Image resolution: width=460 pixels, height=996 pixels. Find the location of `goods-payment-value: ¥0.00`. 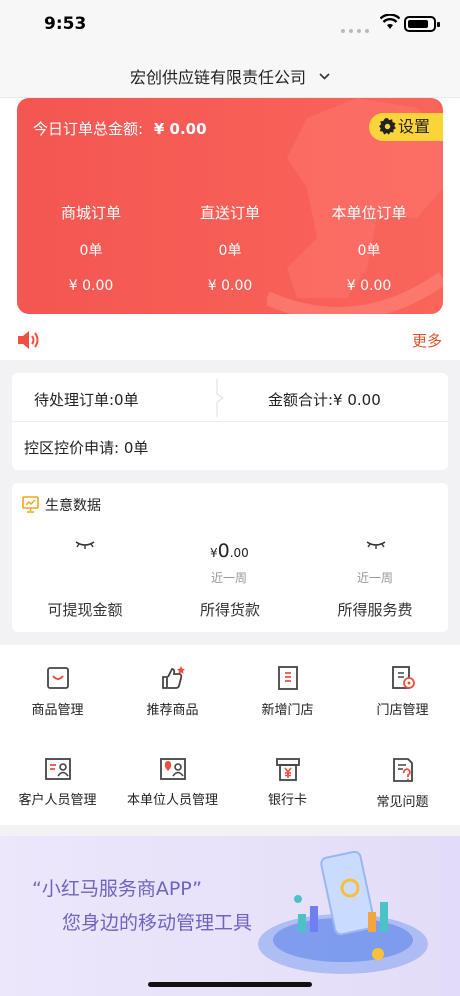

goods-payment-value: ¥0.00 is located at coordinates (229, 551).